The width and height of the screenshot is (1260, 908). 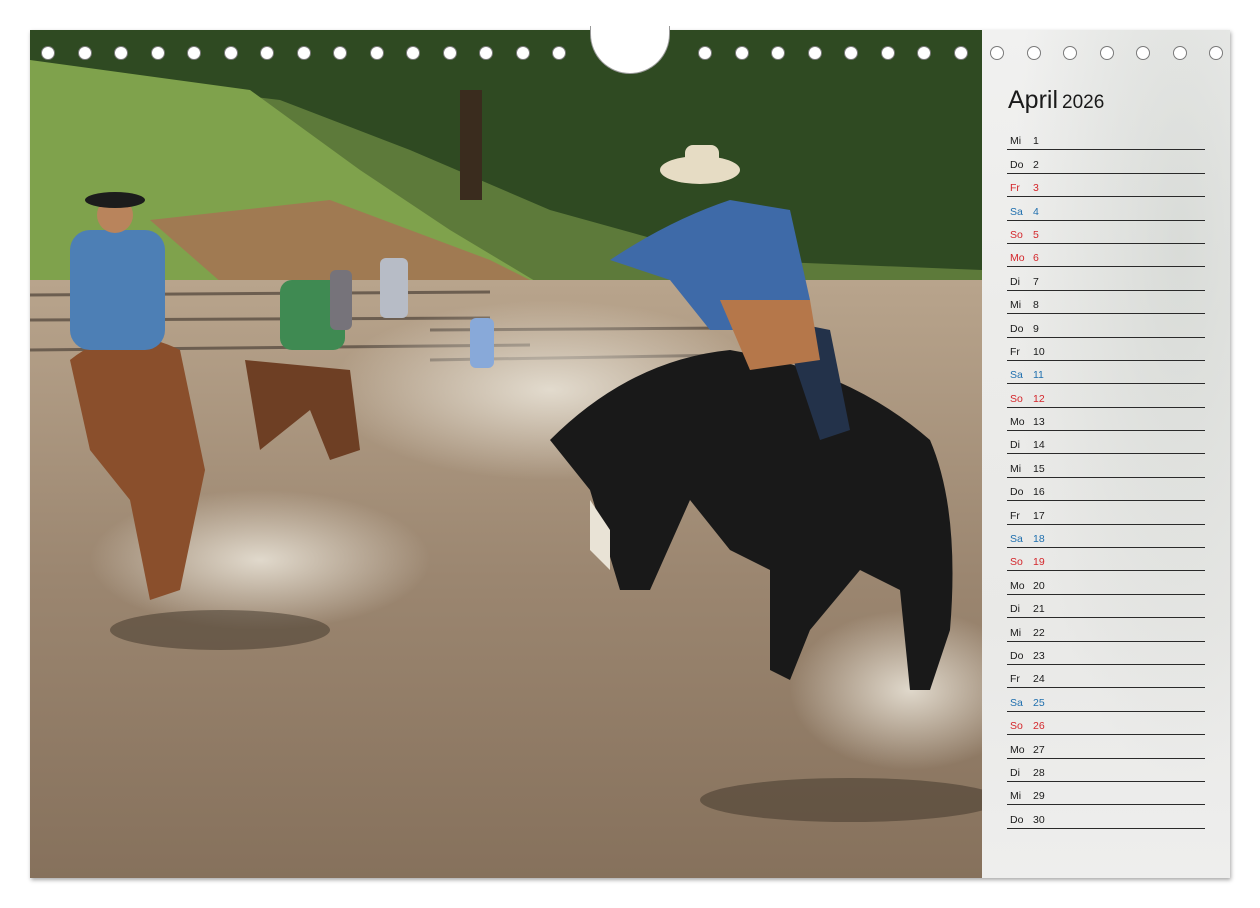 I want to click on month-name: April, so click(x=1033, y=100).